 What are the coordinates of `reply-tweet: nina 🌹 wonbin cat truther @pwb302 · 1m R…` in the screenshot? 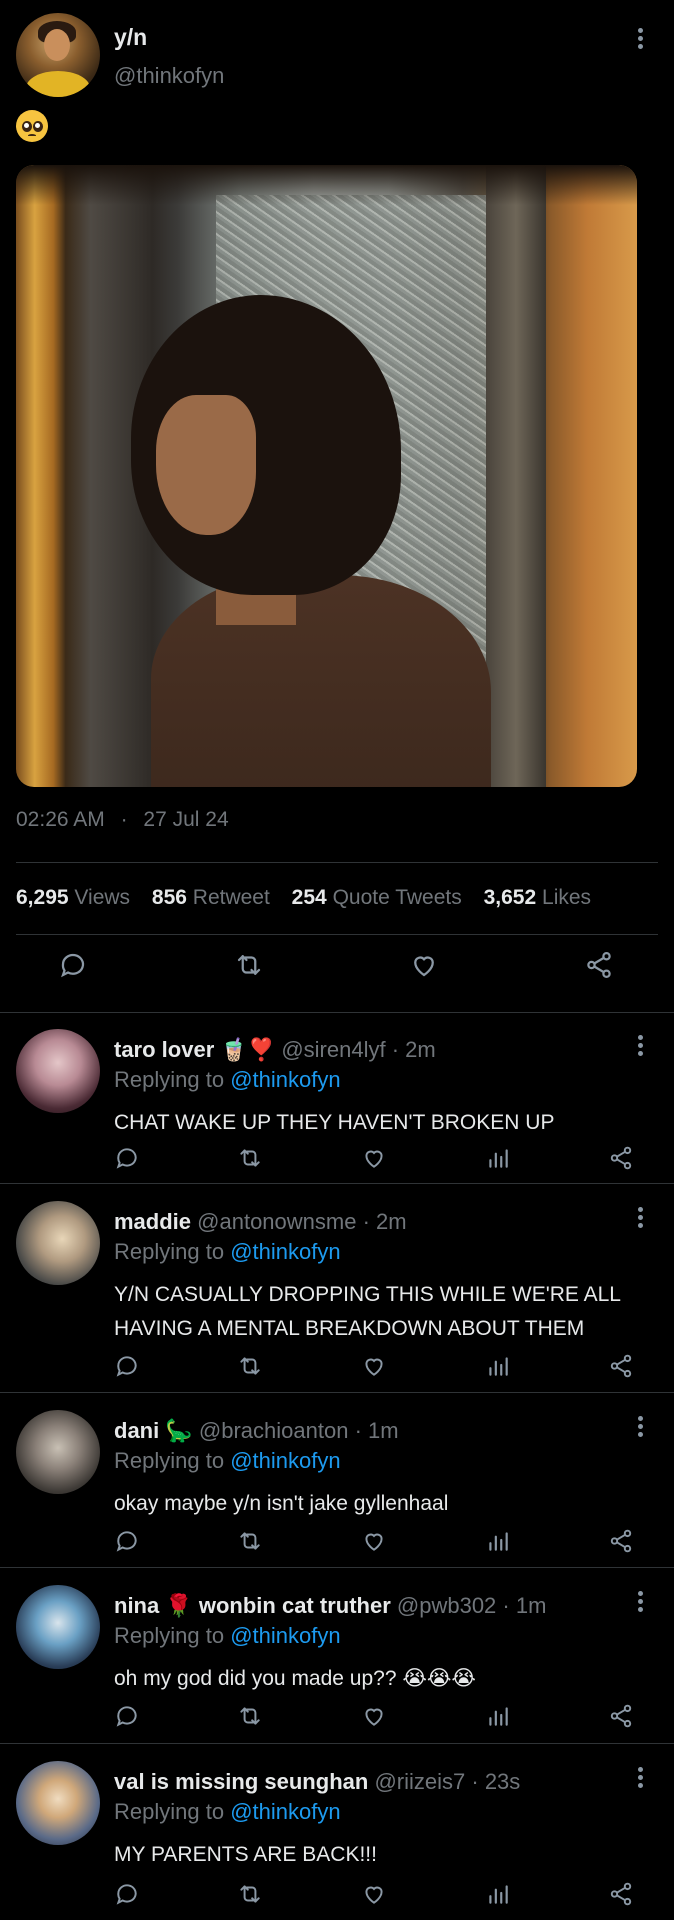 It's located at (337, 1656).